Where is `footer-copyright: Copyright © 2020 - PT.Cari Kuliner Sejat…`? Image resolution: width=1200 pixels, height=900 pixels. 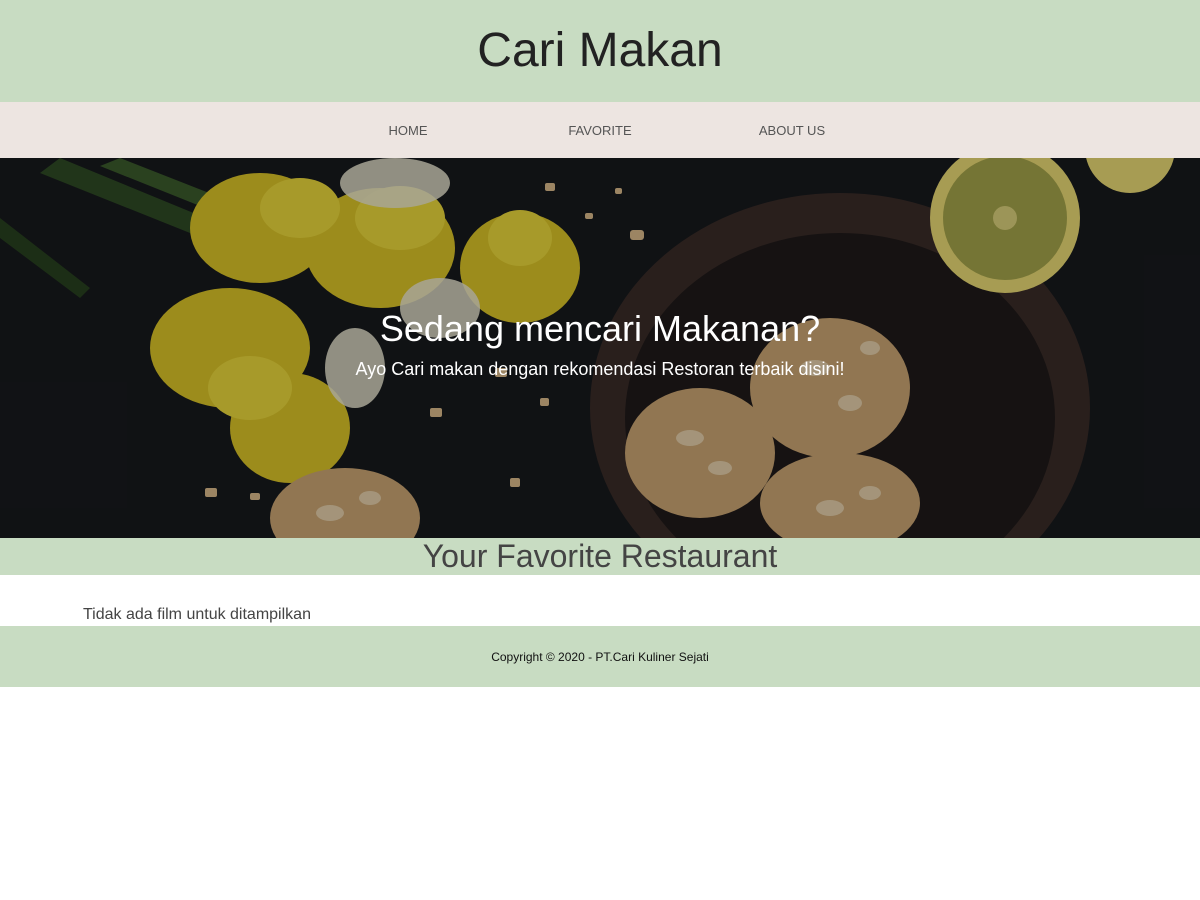 footer-copyright: Copyright © 2020 - PT.Cari Kuliner Sejat… is located at coordinates (600, 656).